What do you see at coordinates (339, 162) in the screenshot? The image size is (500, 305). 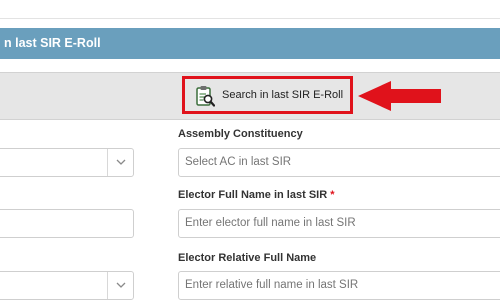 I see `assembly-constituency-select: Select AC in last SIR` at bounding box center [339, 162].